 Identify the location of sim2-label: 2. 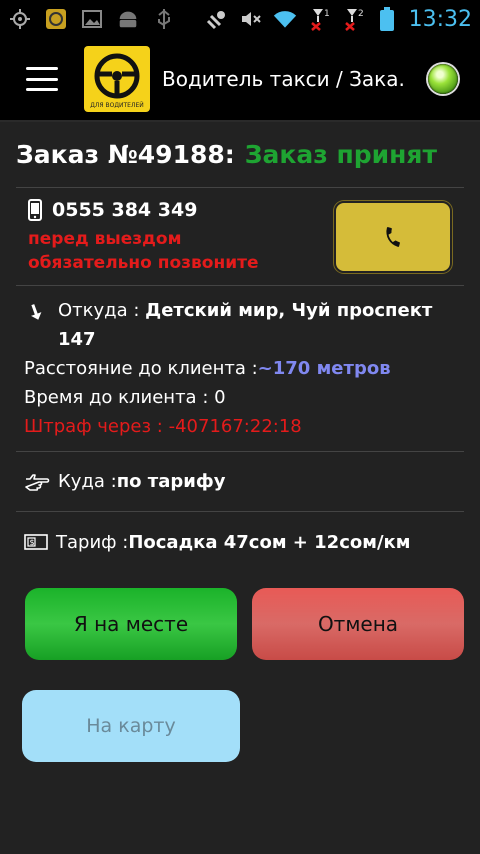
(361, 14).